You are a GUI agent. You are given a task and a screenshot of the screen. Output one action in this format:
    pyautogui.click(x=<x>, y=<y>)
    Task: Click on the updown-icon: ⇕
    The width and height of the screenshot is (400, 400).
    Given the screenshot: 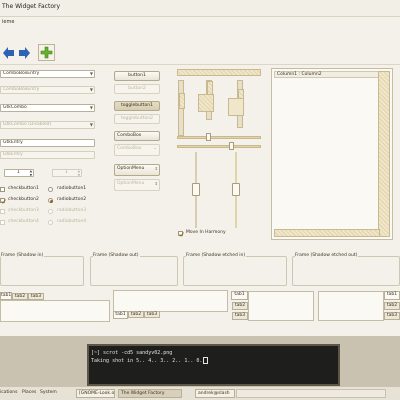 What is the action you would take?
    pyautogui.click(x=156, y=183)
    